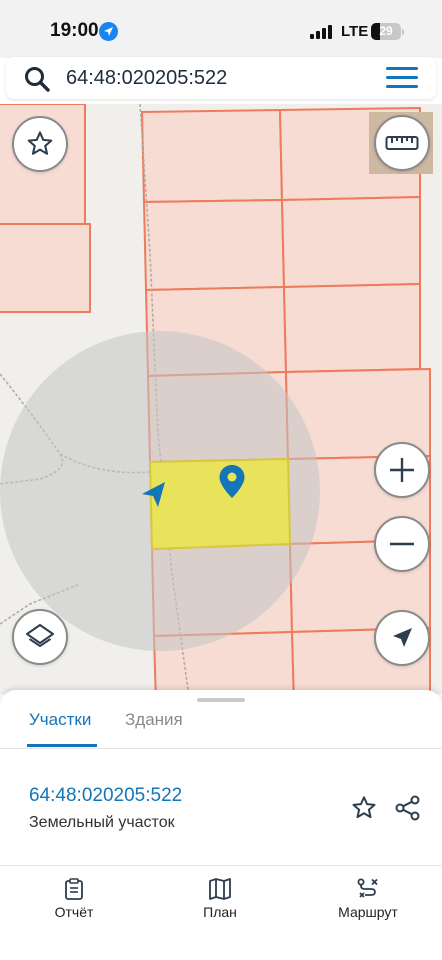 The width and height of the screenshot is (442, 960). Describe the element at coordinates (367, 888) in the screenshot. I see `route-icon` at that location.